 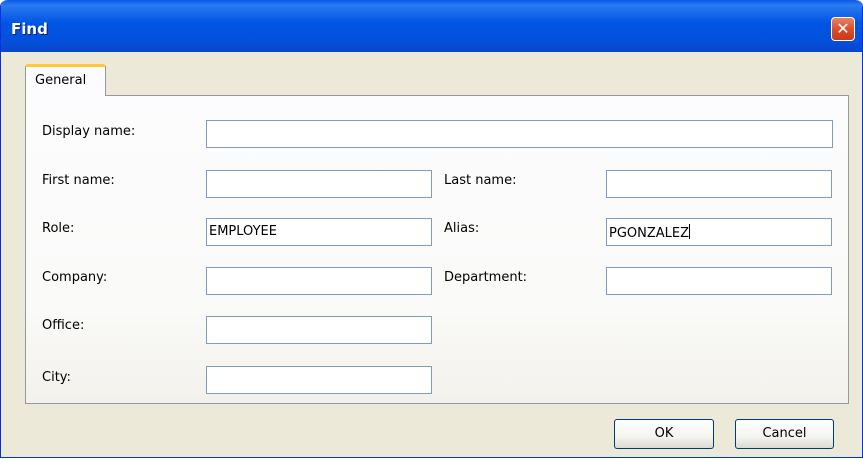 I want to click on ok-button: OK, so click(x=664, y=434).